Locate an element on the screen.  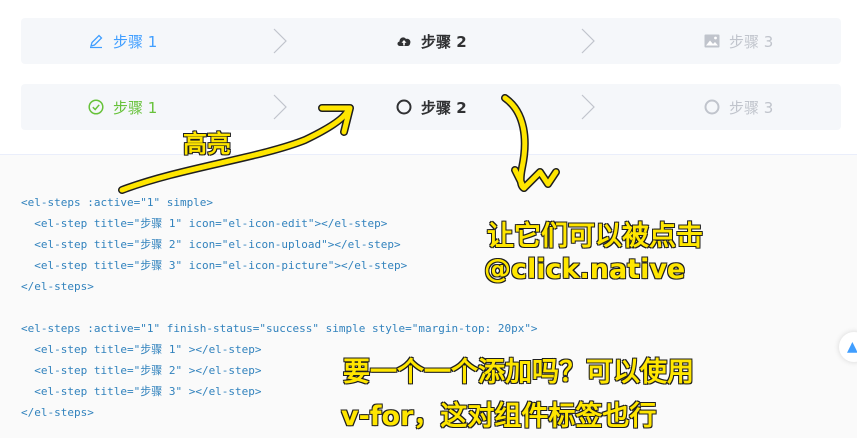
steps-success: 步骤 1 步骤 2 步骤 3 is located at coordinates (431, 107).